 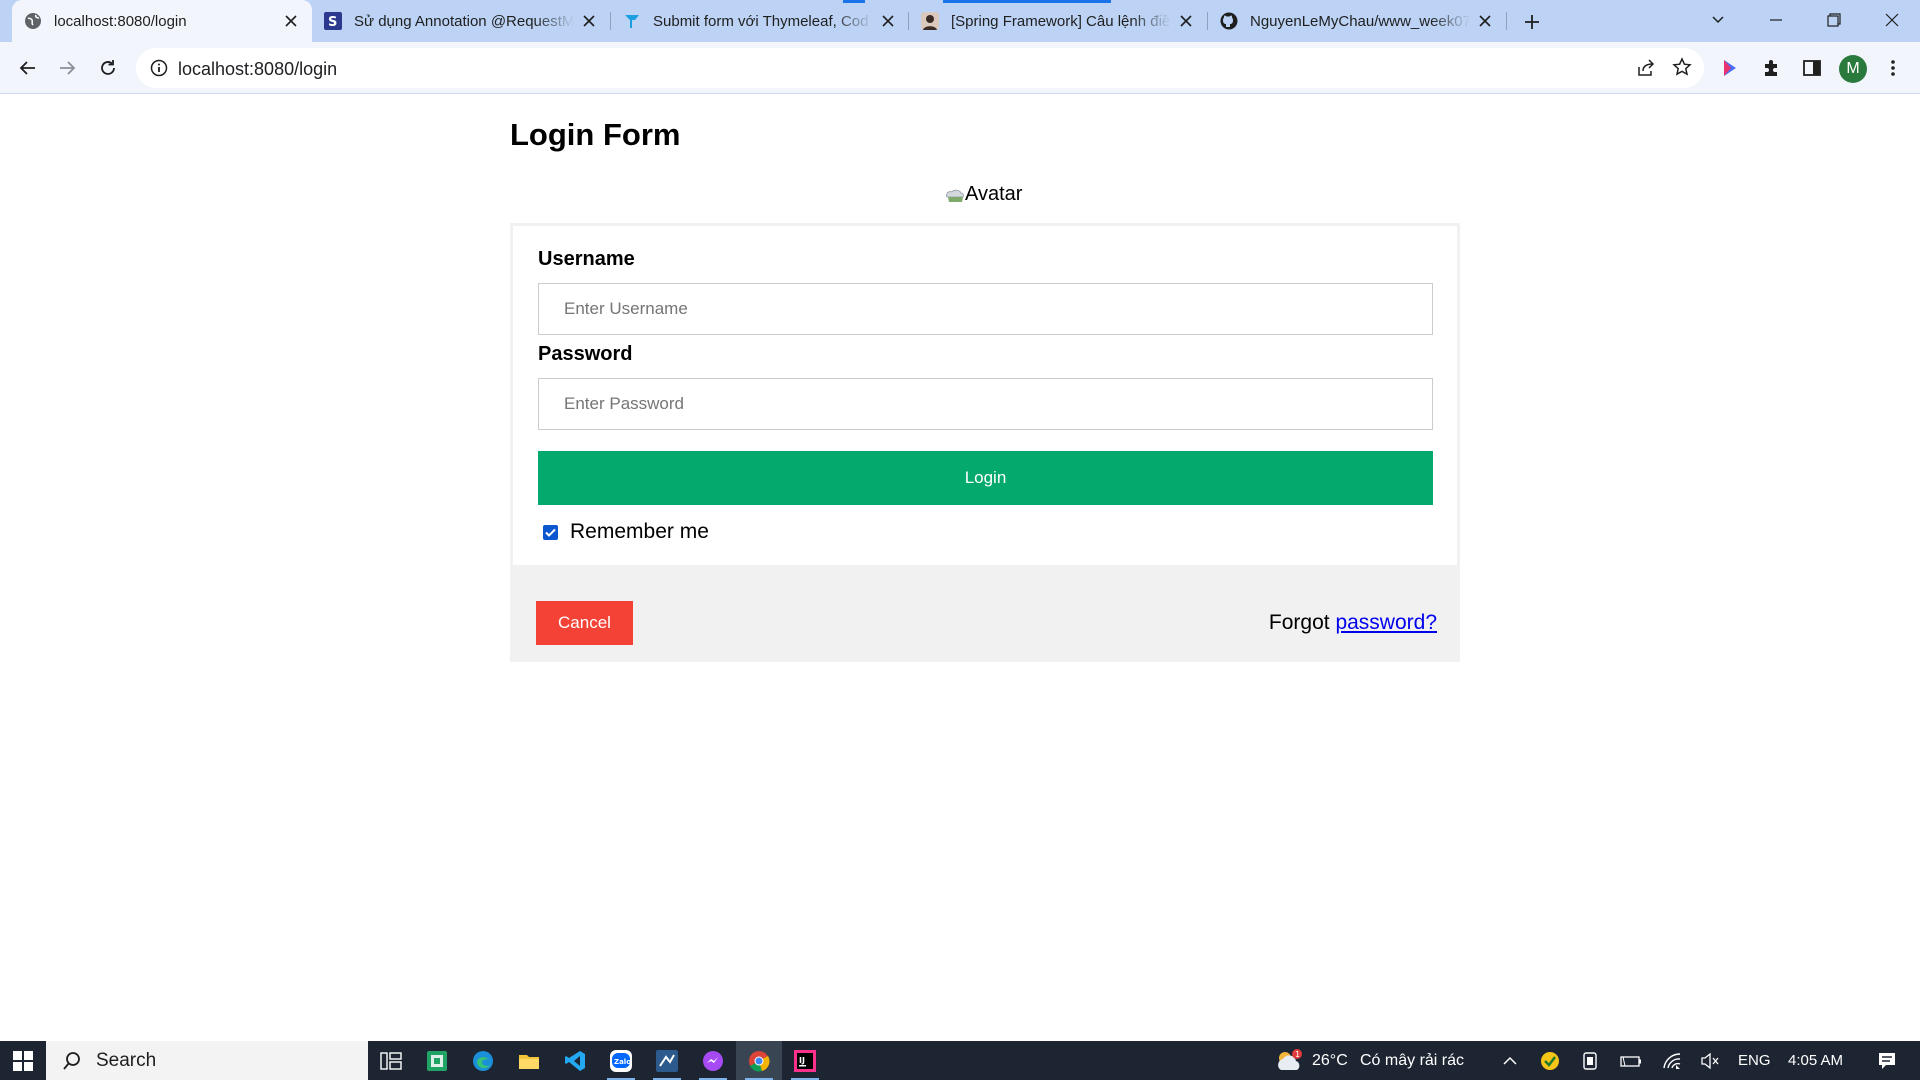 I want to click on ssms-icon, so click(x=667, y=1060).